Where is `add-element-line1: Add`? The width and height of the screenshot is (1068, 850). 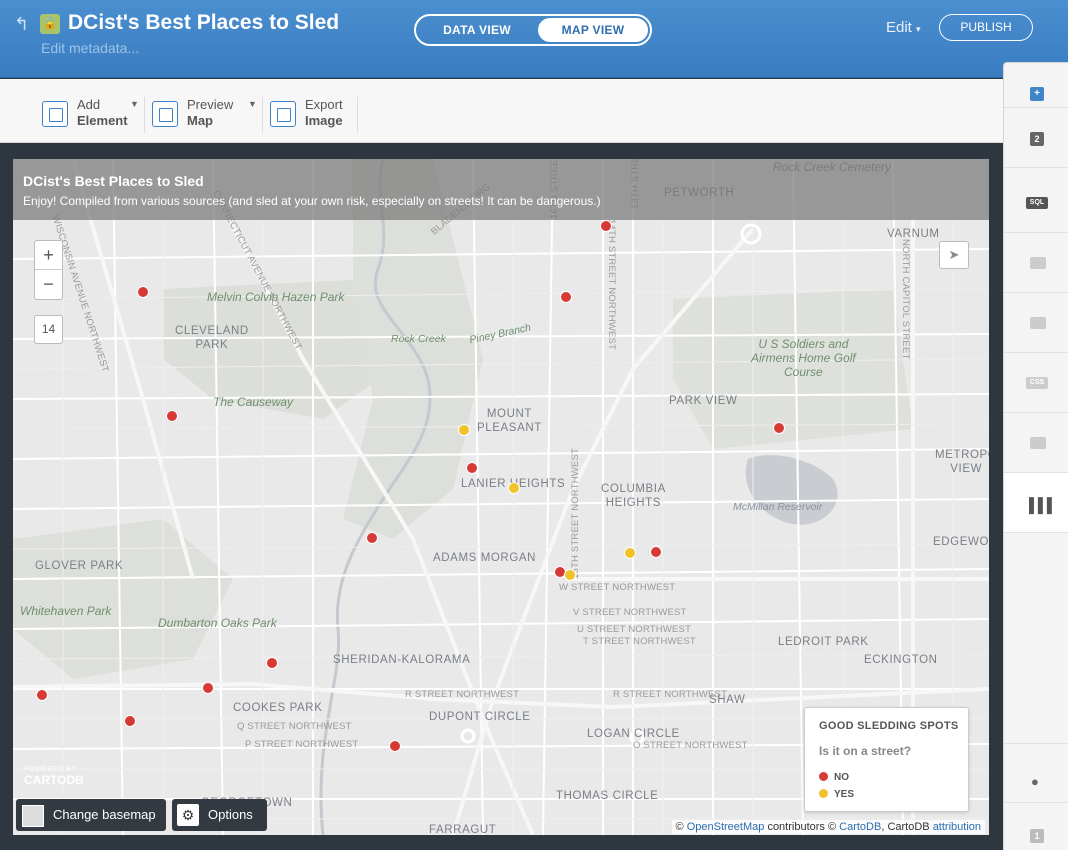
add-element-line1: Add is located at coordinates (89, 104).